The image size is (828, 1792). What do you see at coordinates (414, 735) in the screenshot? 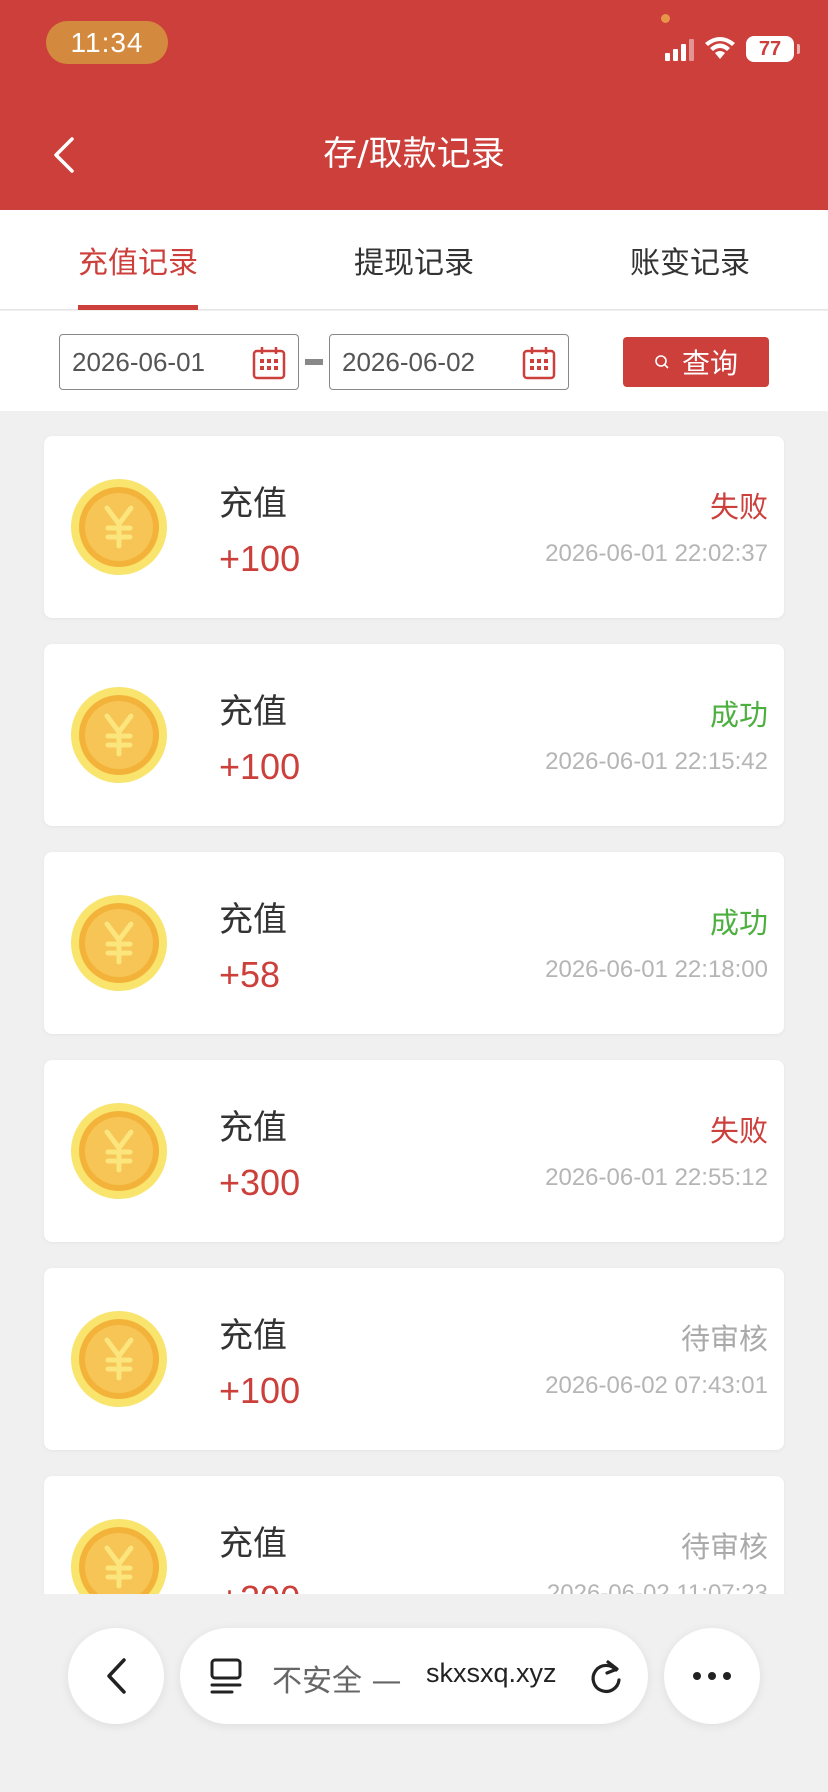
I see `record-card: 充值 +100 成功 2026-06-01 22:15:42` at bounding box center [414, 735].